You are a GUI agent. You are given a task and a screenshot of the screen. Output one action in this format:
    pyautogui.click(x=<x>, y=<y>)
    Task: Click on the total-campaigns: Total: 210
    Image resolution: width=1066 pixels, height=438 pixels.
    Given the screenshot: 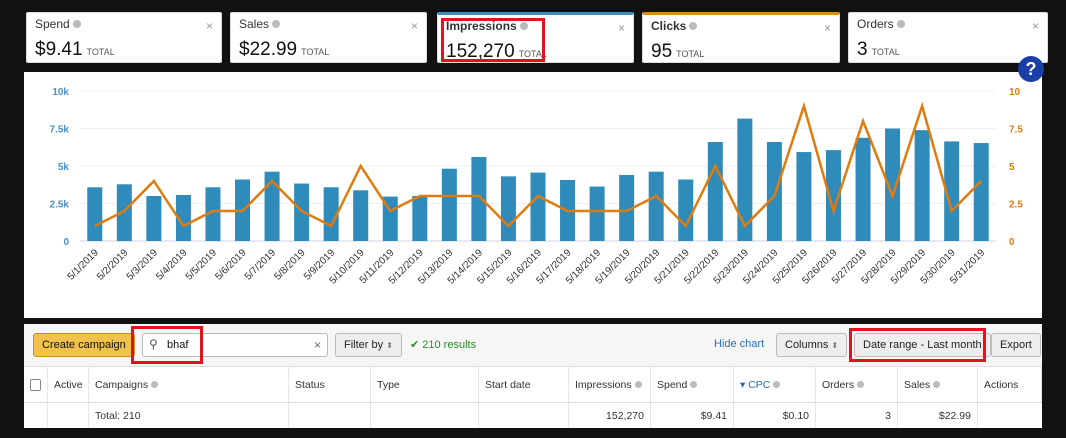 What is the action you would take?
    pyautogui.click(x=189, y=415)
    